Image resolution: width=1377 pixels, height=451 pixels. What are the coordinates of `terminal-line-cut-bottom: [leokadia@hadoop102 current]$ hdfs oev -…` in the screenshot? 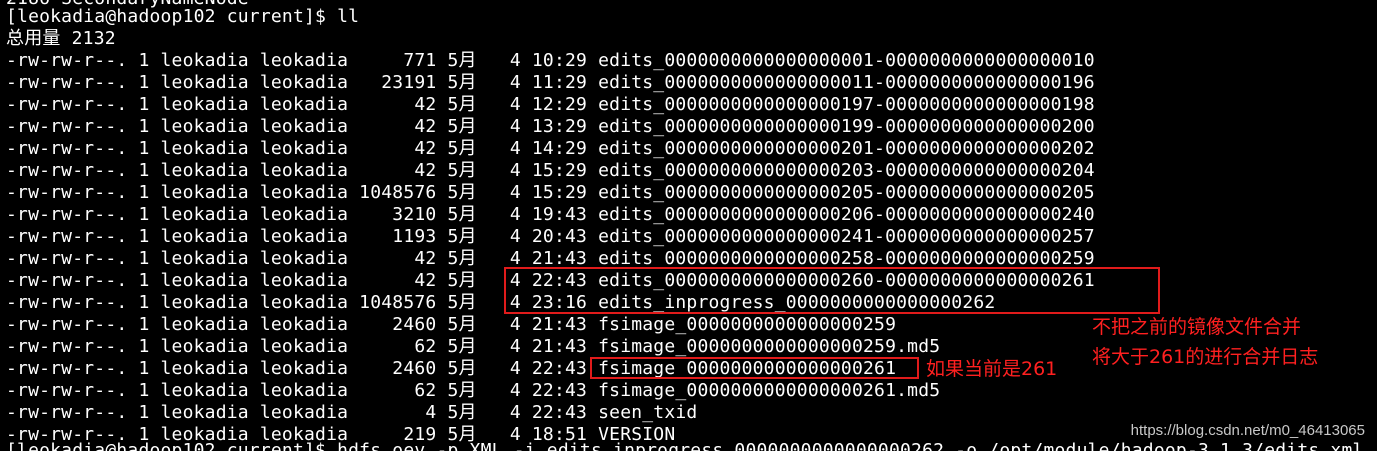 It's located at (685, 445).